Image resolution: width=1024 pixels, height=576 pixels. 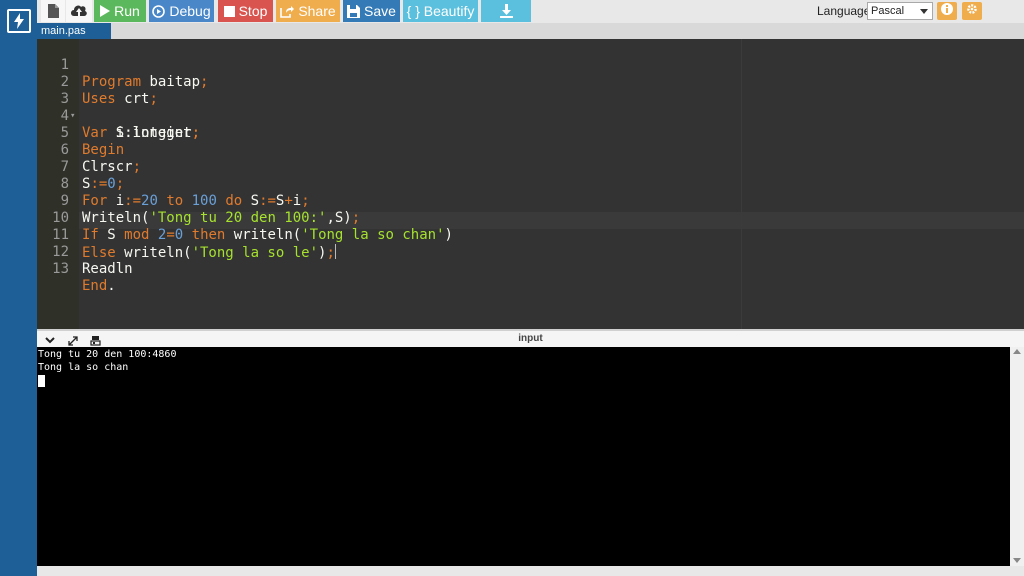 I want to click on code-line: 1 Program baitap;, so click(x=530, y=65).